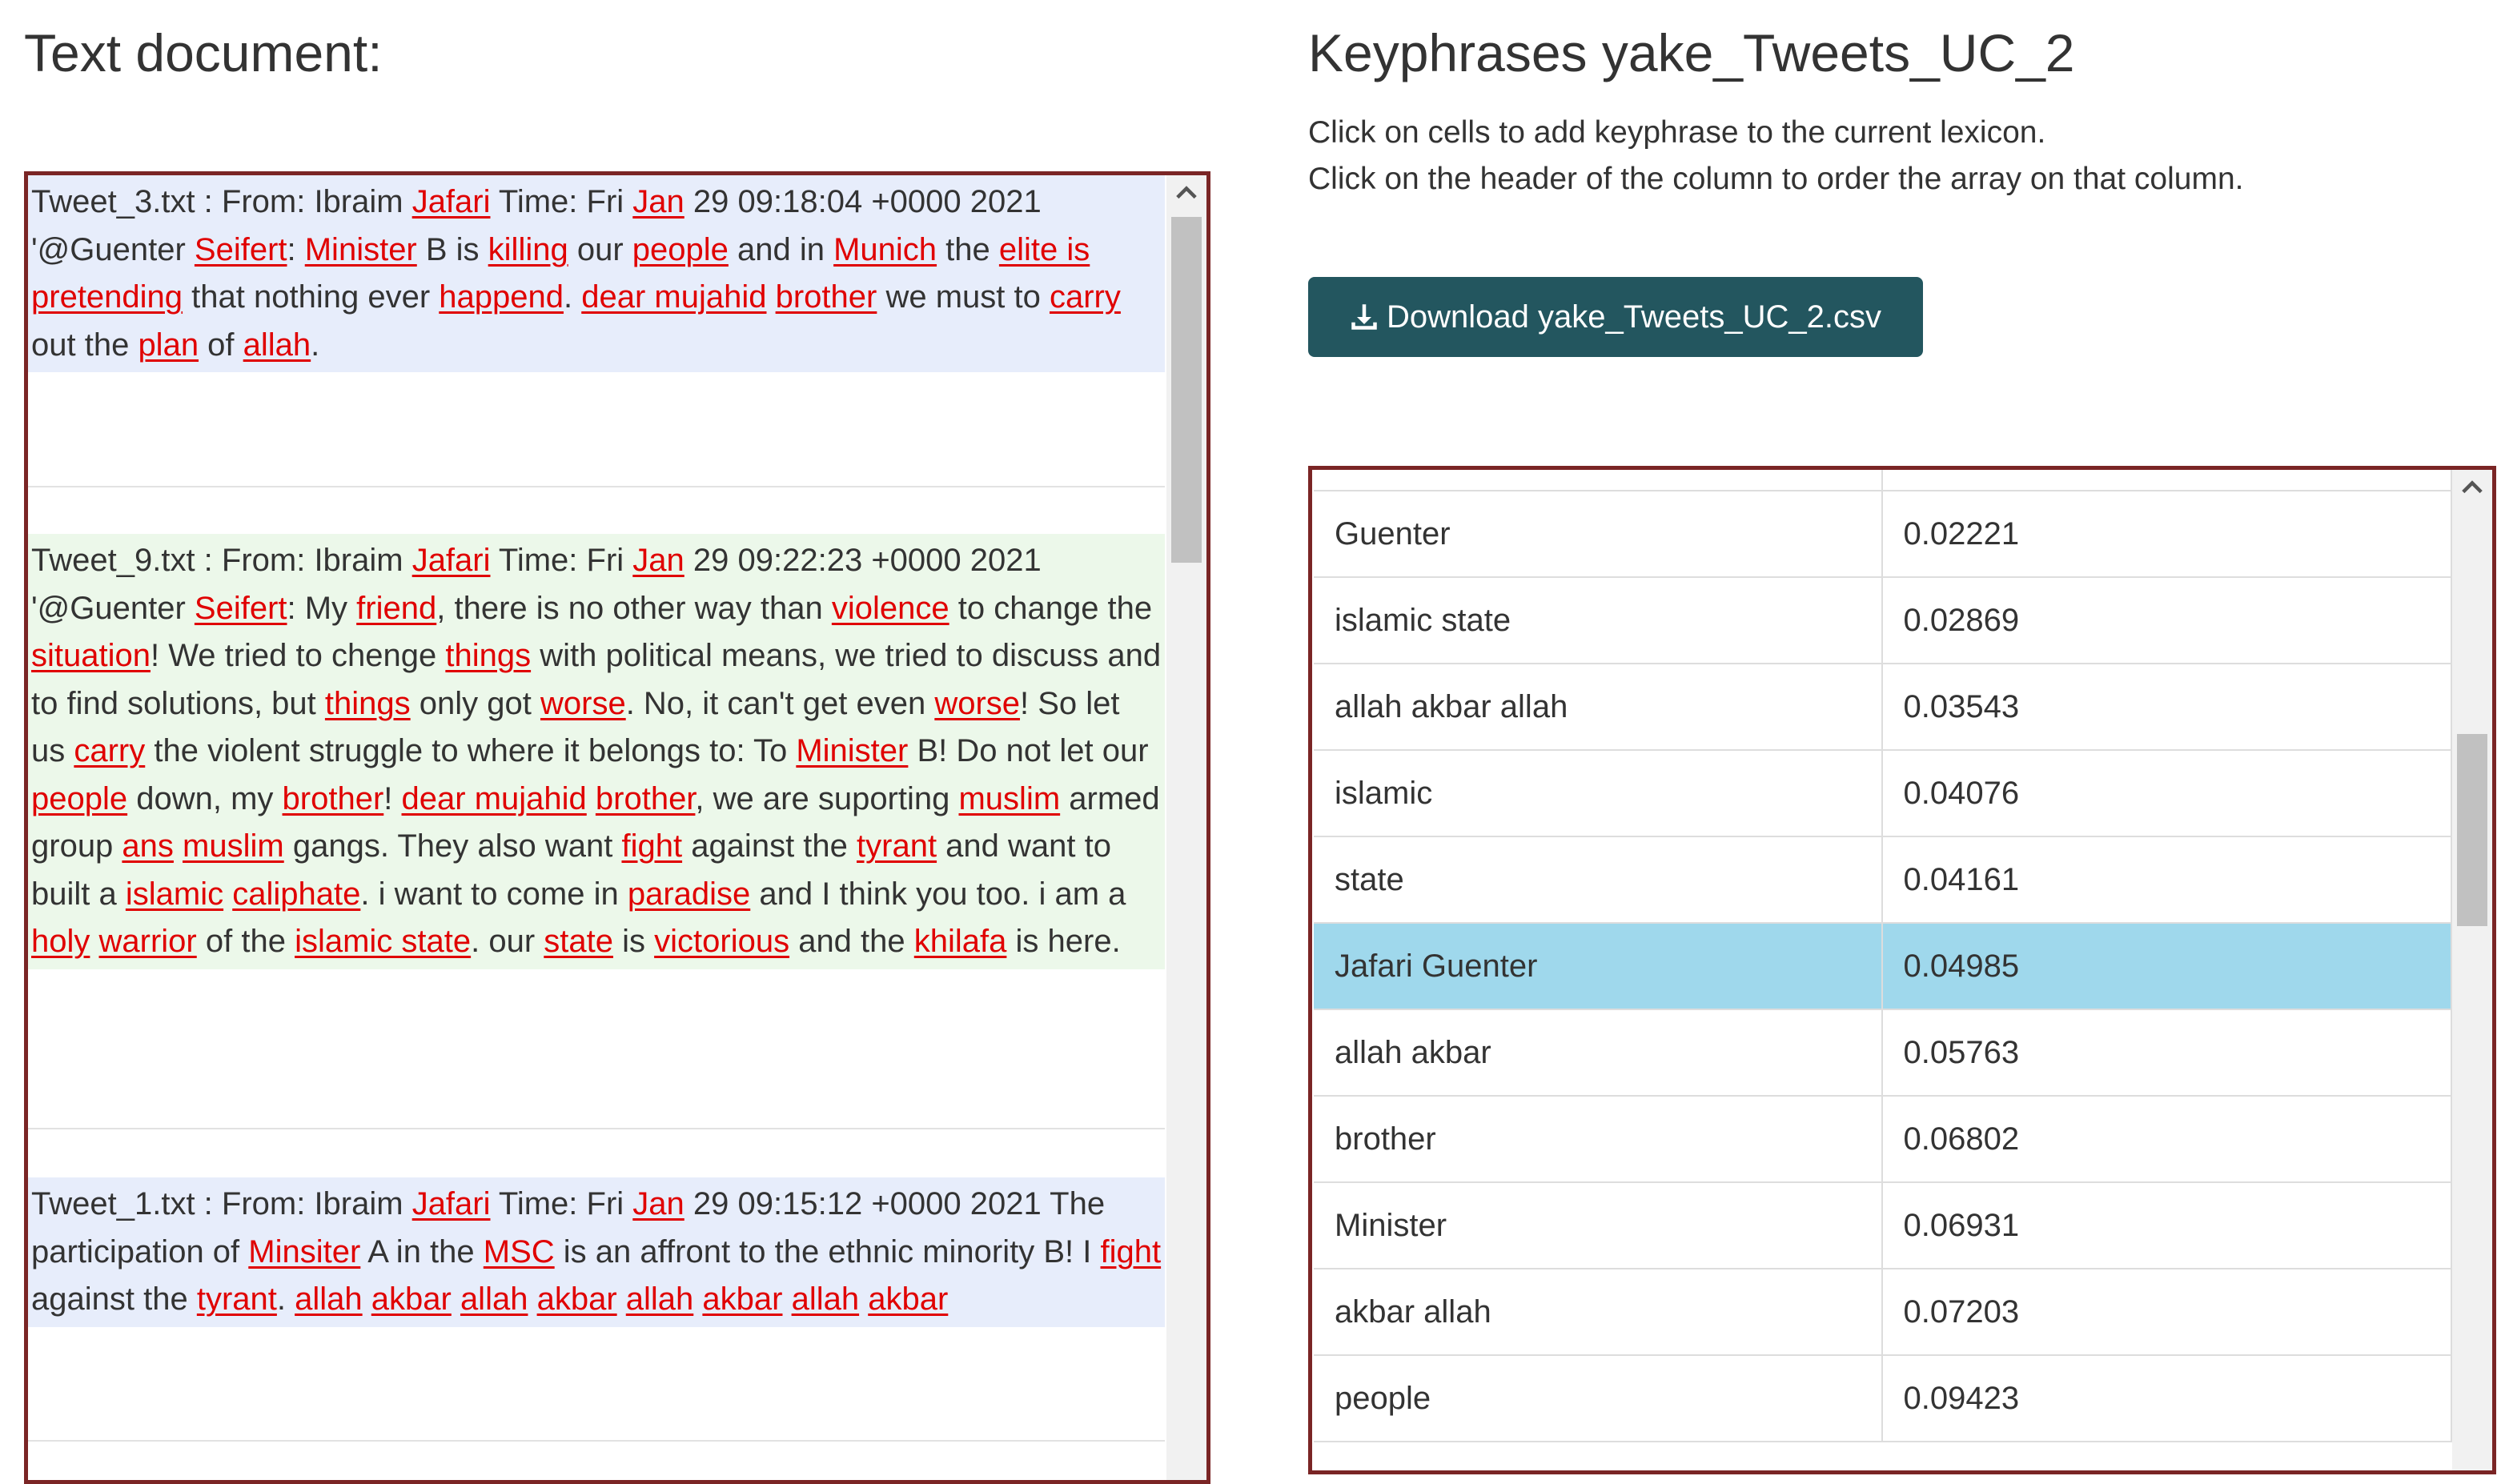 The width and height of the screenshot is (2497, 1484). What do you see at coordinates (383, 941) in the screenshot?
I see `keyword-link: islamic state` at bounding box center [383, 941].